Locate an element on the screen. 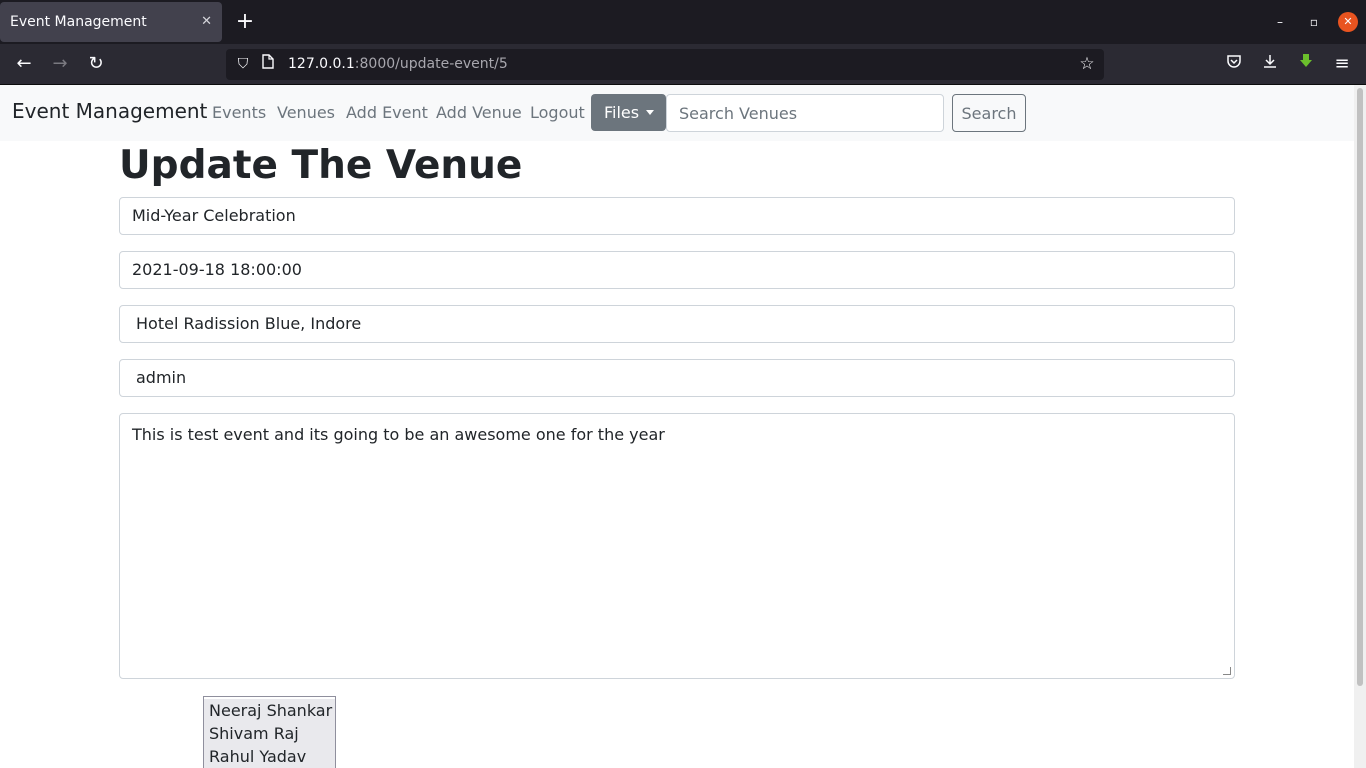  download-icon is located at coordinates (1270, 64).